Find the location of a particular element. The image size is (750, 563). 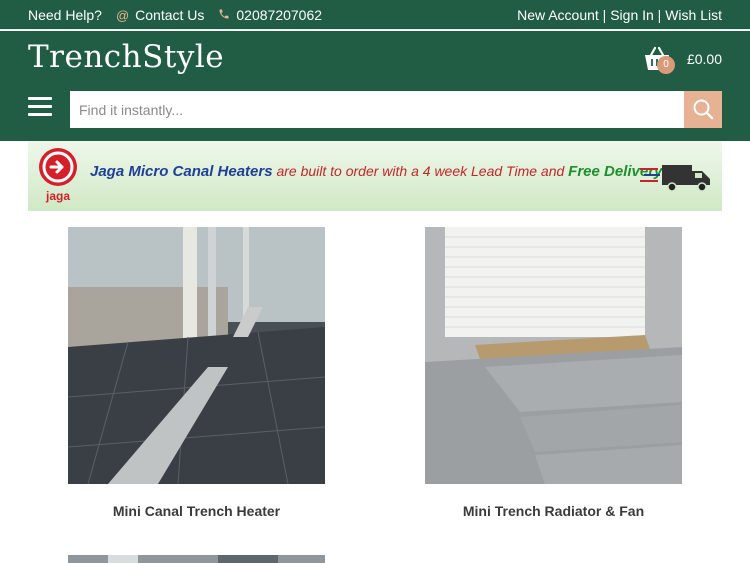

product-image is located at coordinates (196, 559).